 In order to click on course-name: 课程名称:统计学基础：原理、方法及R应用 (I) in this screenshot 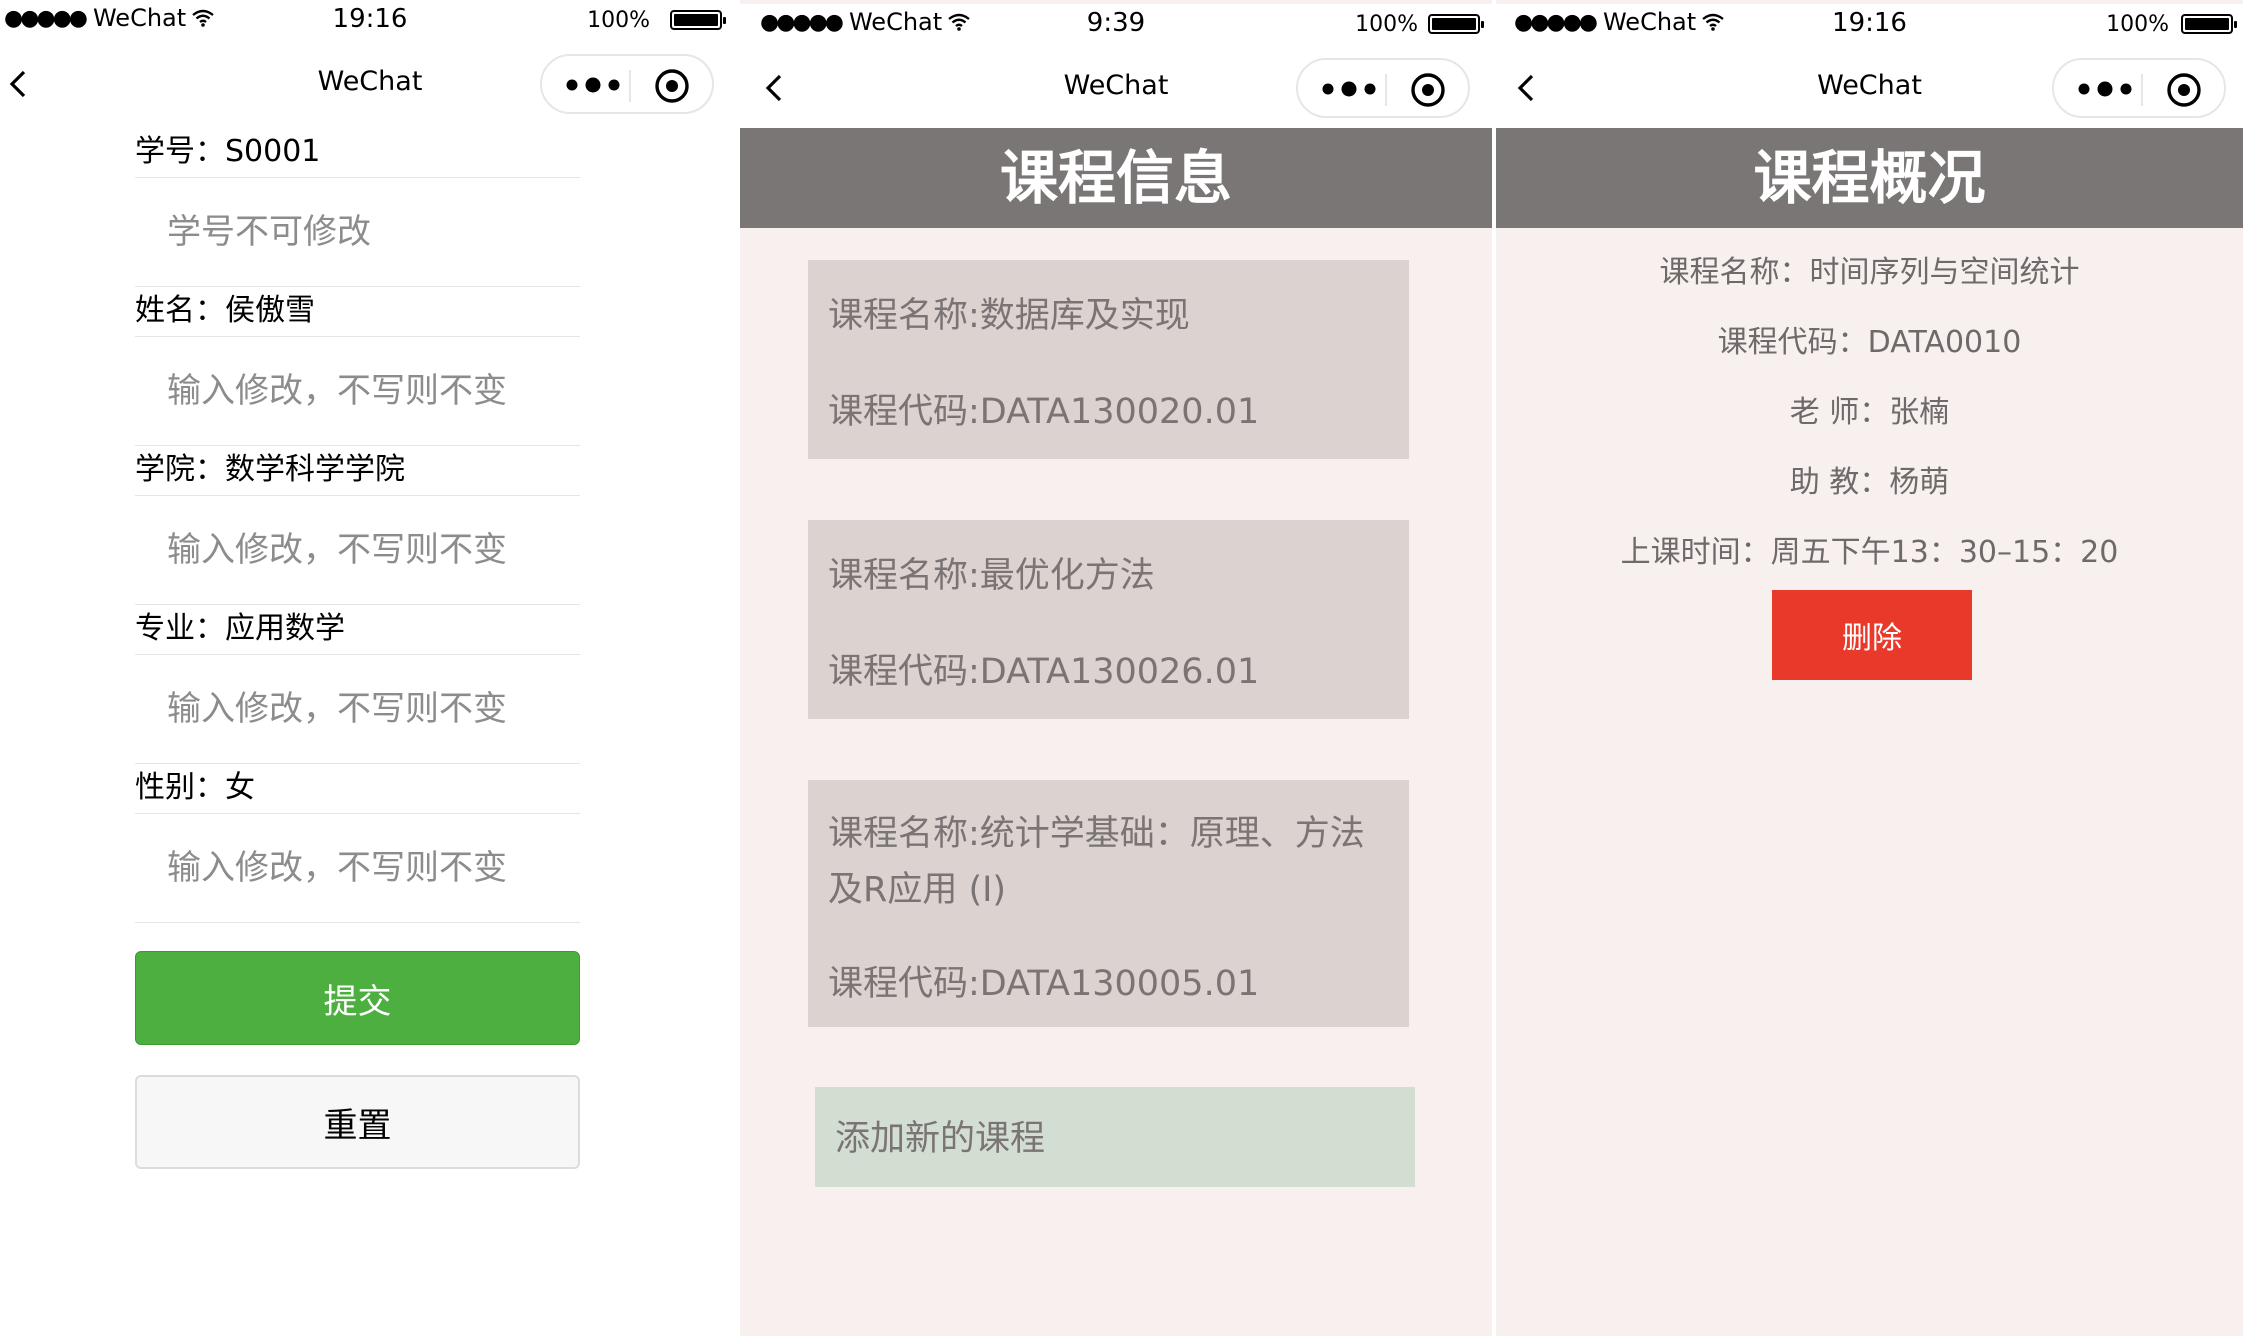, I will do `click(1096, 862)`.